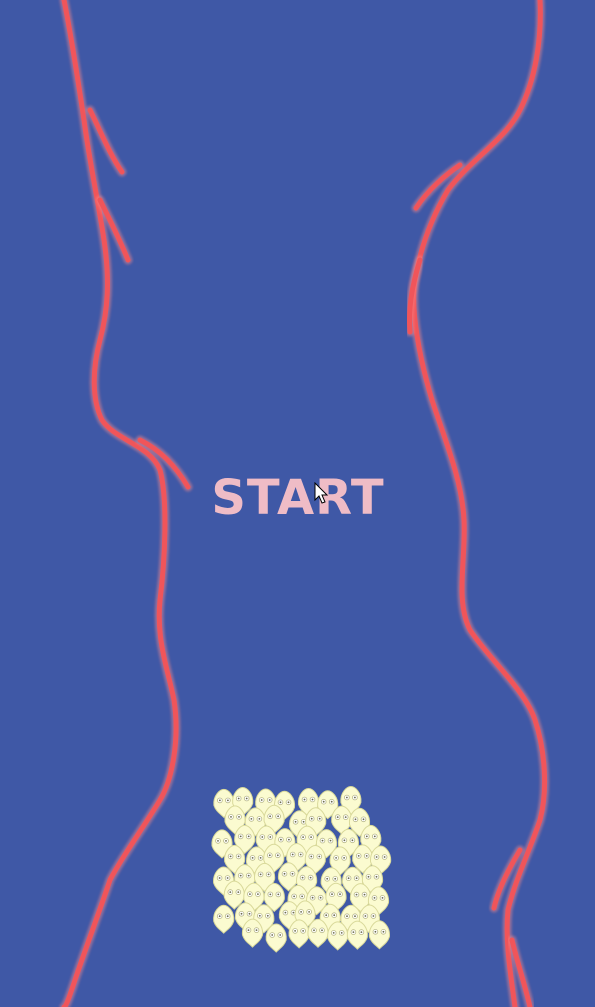 The image size is (595, 1007). Describe the element at coordinates (321, 493) in the screenshot. I see `mouse-pointer-icon` at that location.